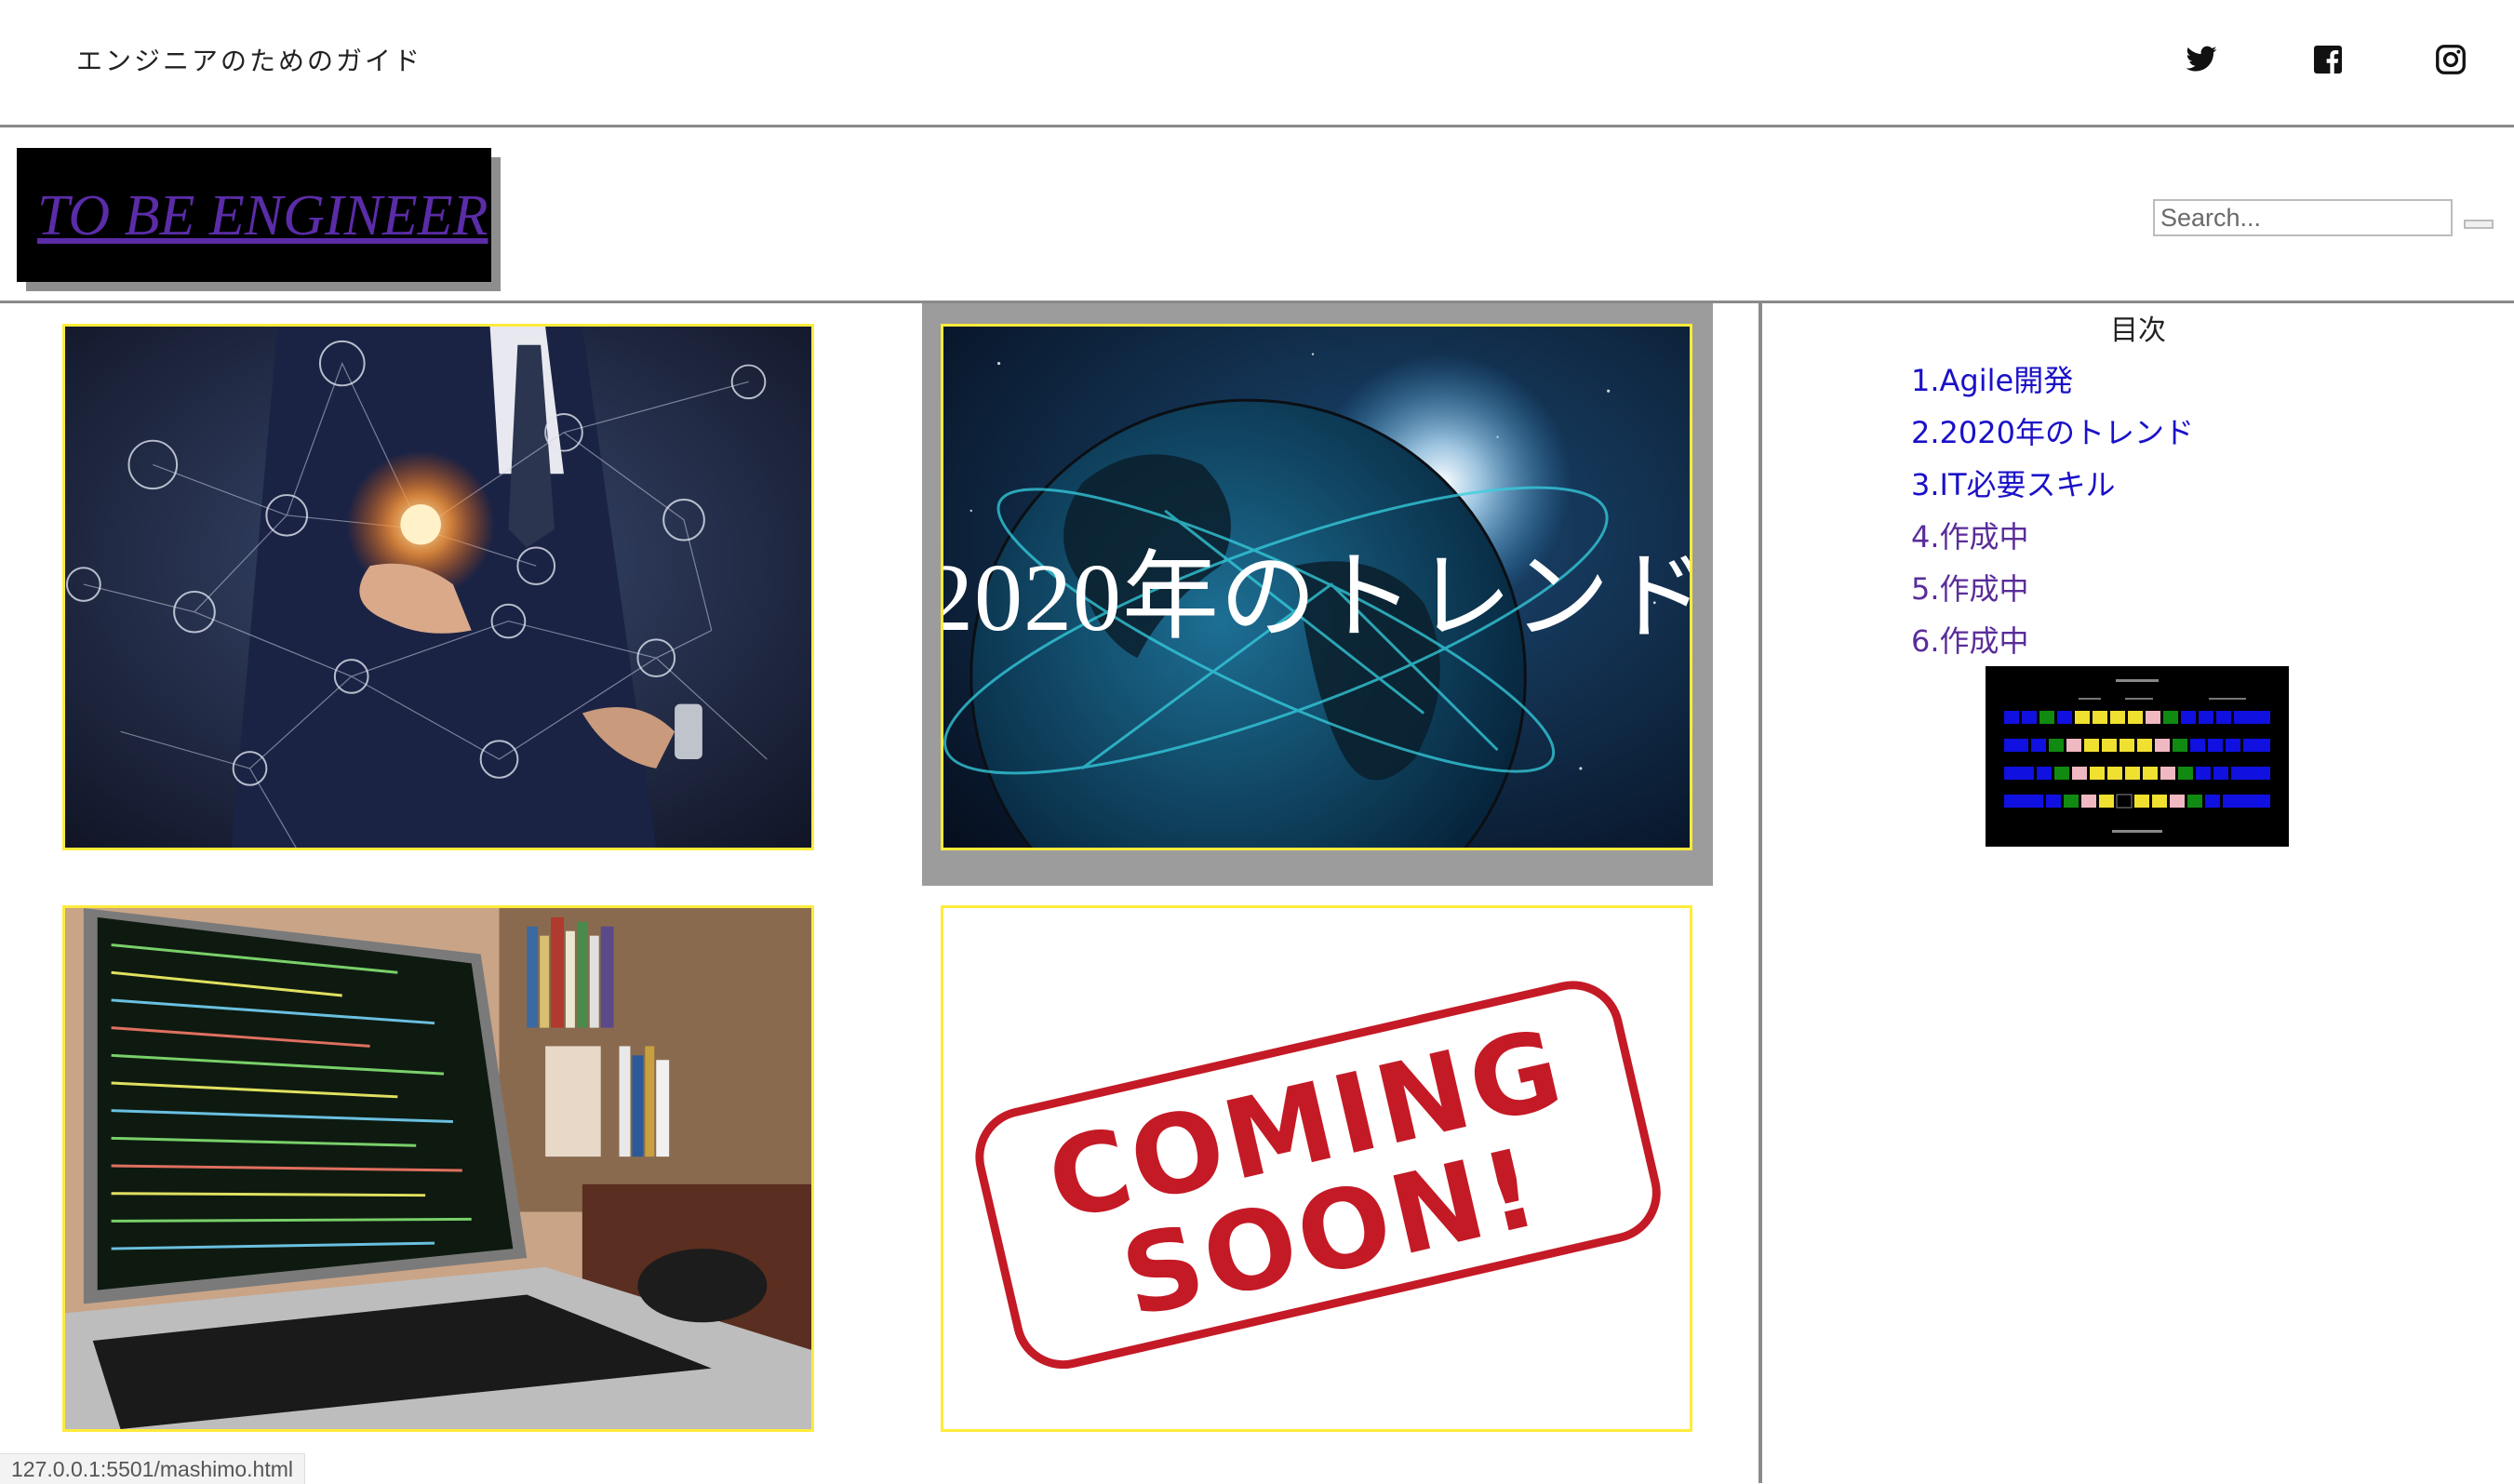 The width and height of the screenshot is (2514, 1484). I want to click on instagram-icon, so click(2450, 59).